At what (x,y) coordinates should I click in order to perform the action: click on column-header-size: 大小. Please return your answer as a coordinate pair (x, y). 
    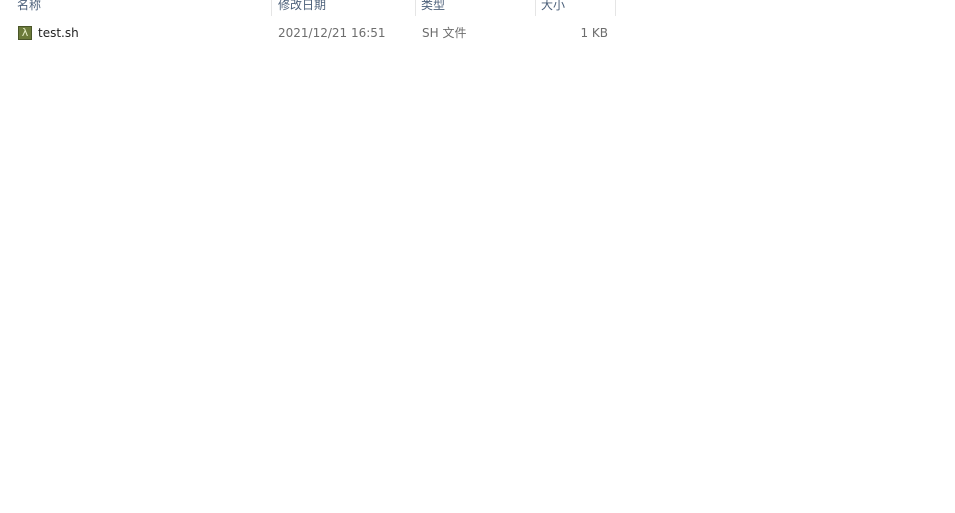
    Looking at the image, I should click on (576, 8).